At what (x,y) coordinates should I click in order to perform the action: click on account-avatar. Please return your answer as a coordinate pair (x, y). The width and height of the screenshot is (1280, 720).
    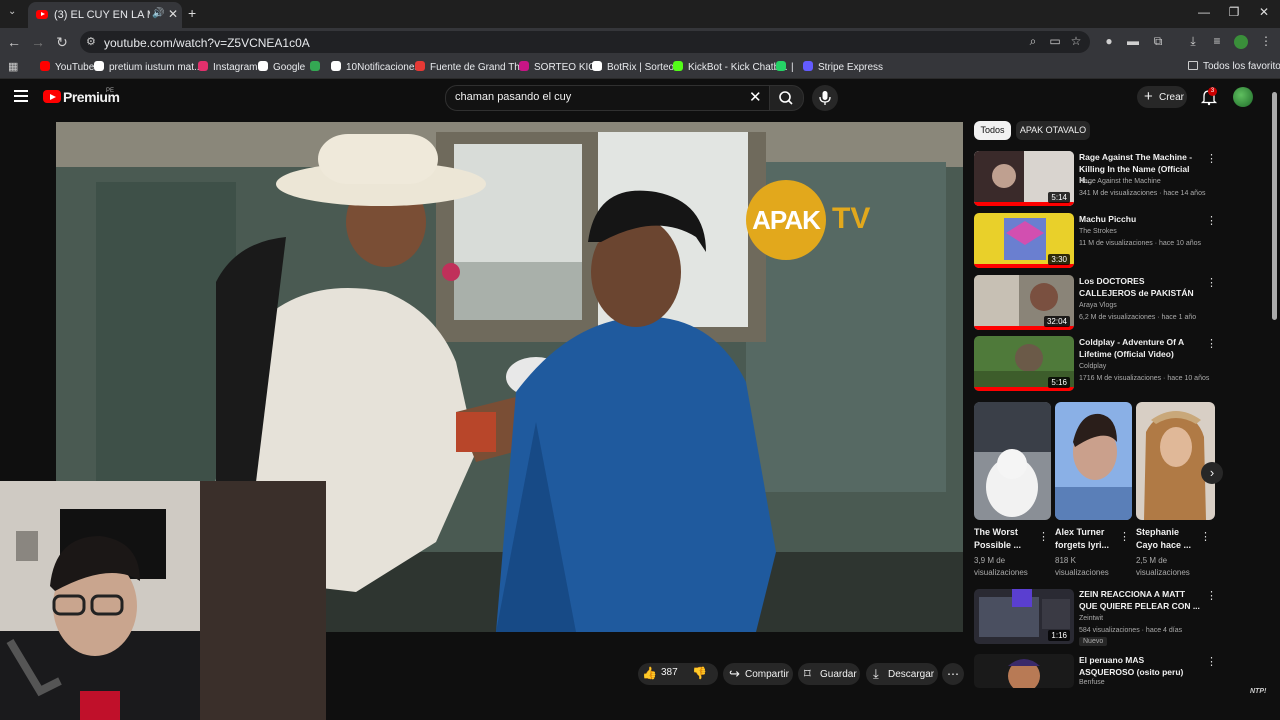
    Looking at the image, I should click on (1243, 97).